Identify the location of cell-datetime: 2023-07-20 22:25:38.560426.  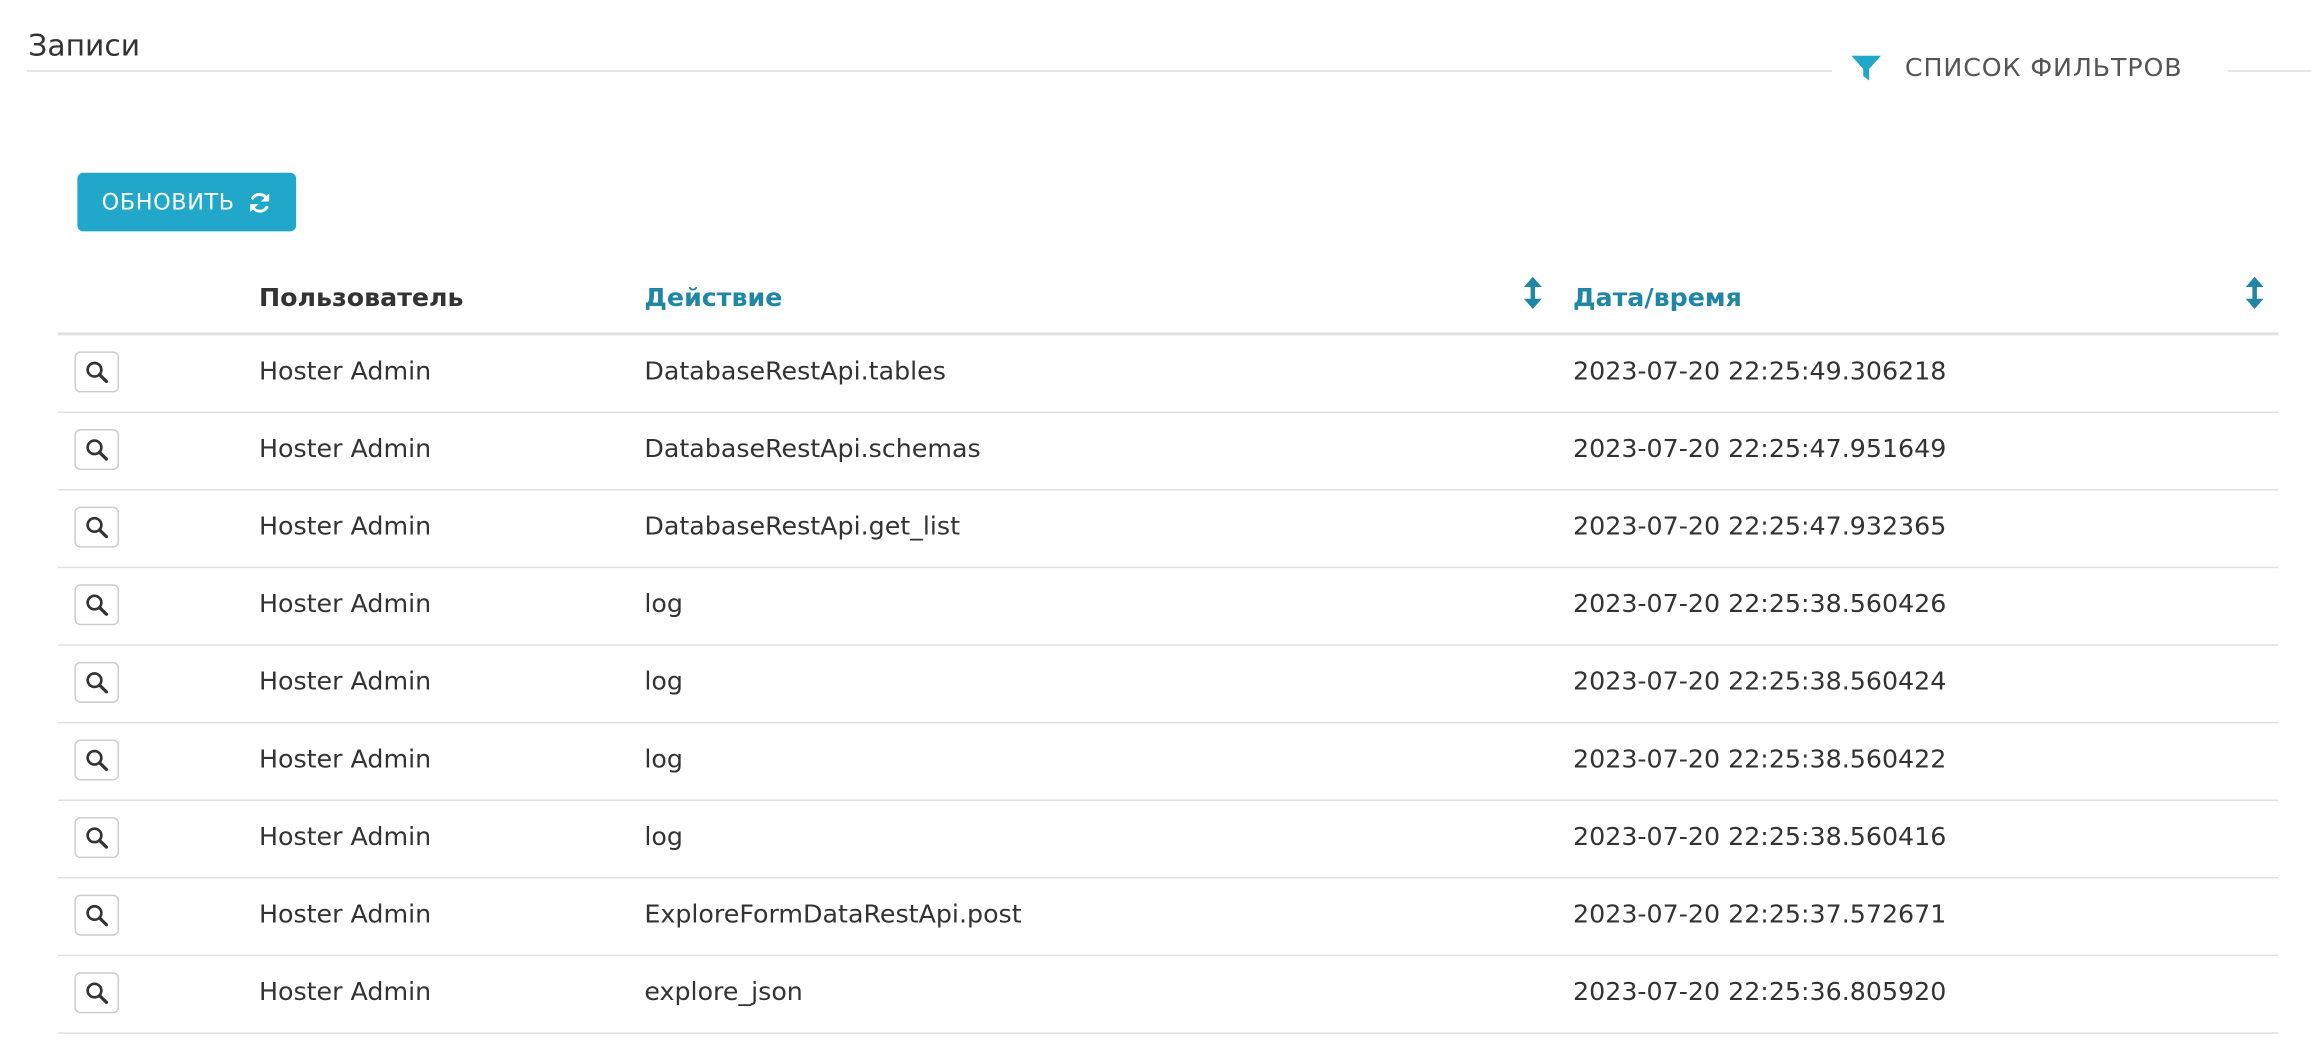
(1760, 605).